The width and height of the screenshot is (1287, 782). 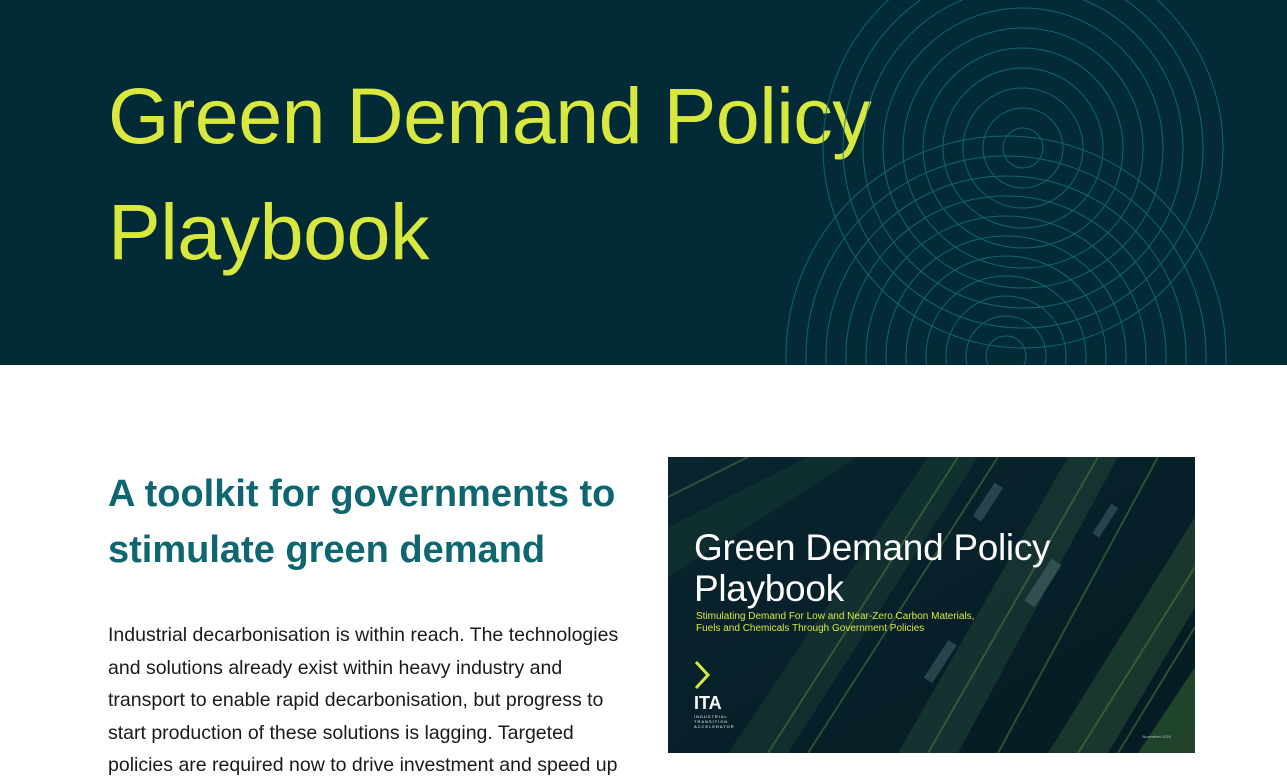 What do you see at coordinates (702, 675) in the screenshot?
I see `ita-chevron-icon` at bounding box center [702, 675].